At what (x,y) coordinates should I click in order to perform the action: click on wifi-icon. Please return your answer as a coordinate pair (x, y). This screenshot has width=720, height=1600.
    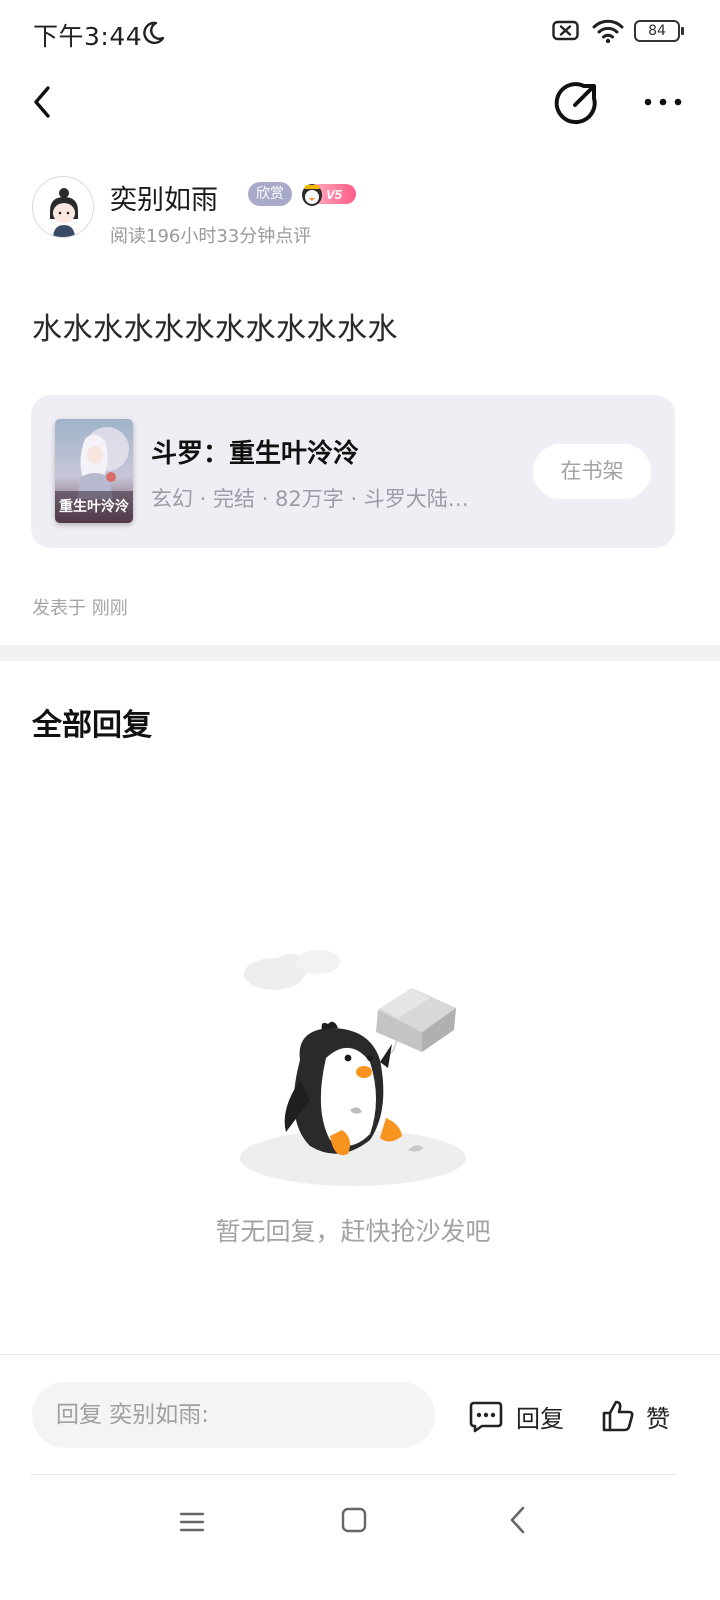
    Looking at the image, I should click on (608, 31).